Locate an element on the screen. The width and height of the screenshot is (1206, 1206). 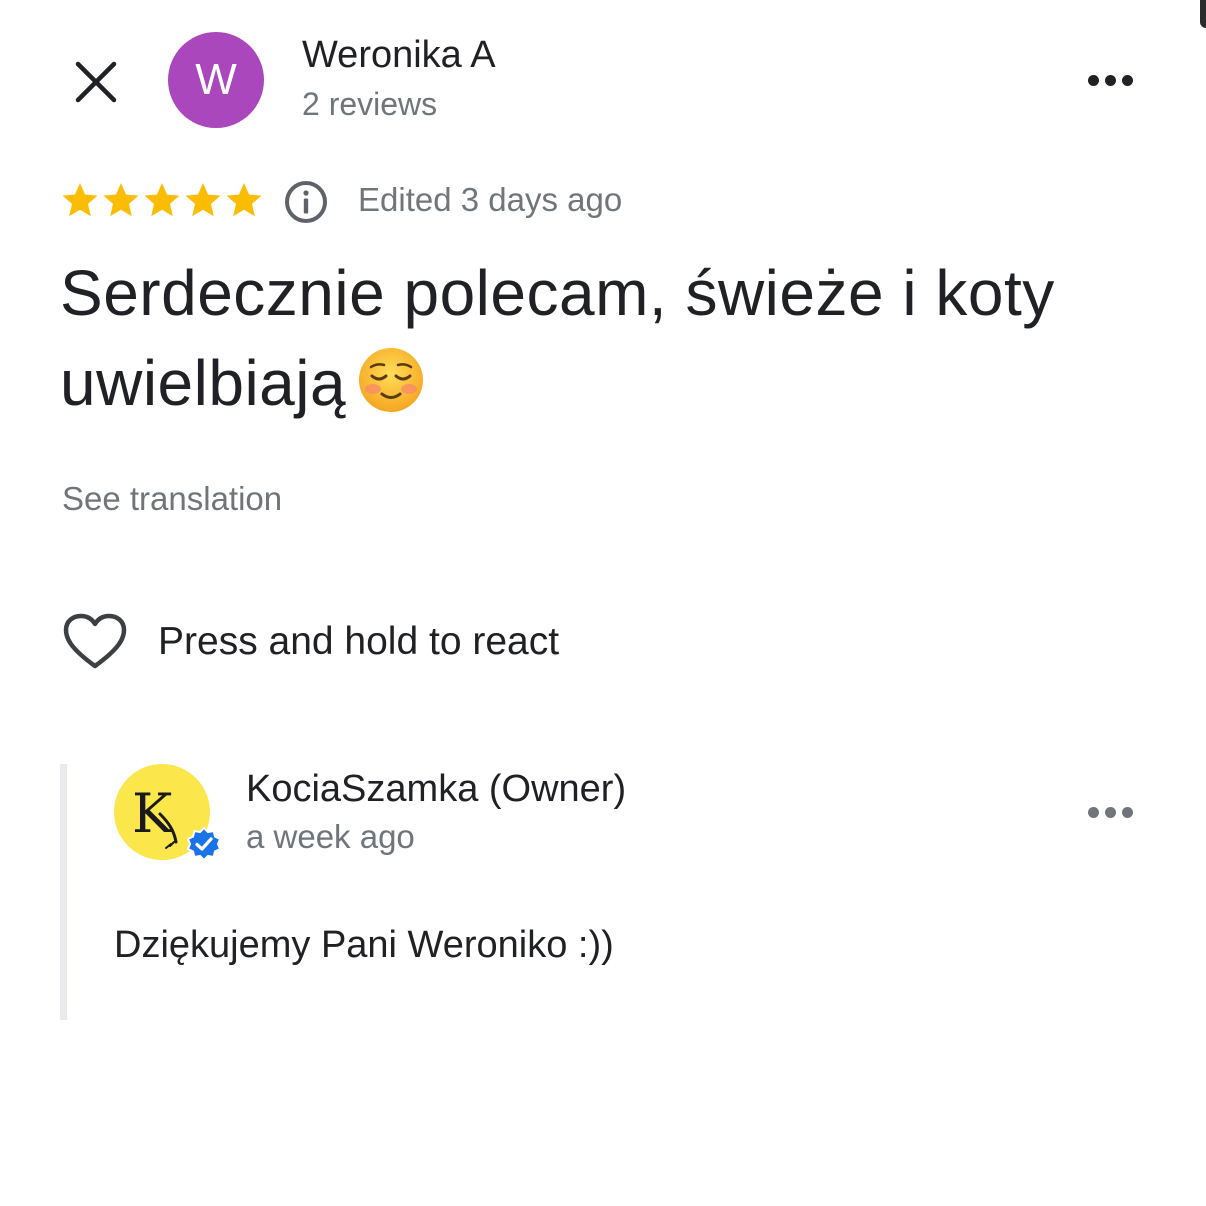
heart-outline-icon is located at coordinates (95, 641).